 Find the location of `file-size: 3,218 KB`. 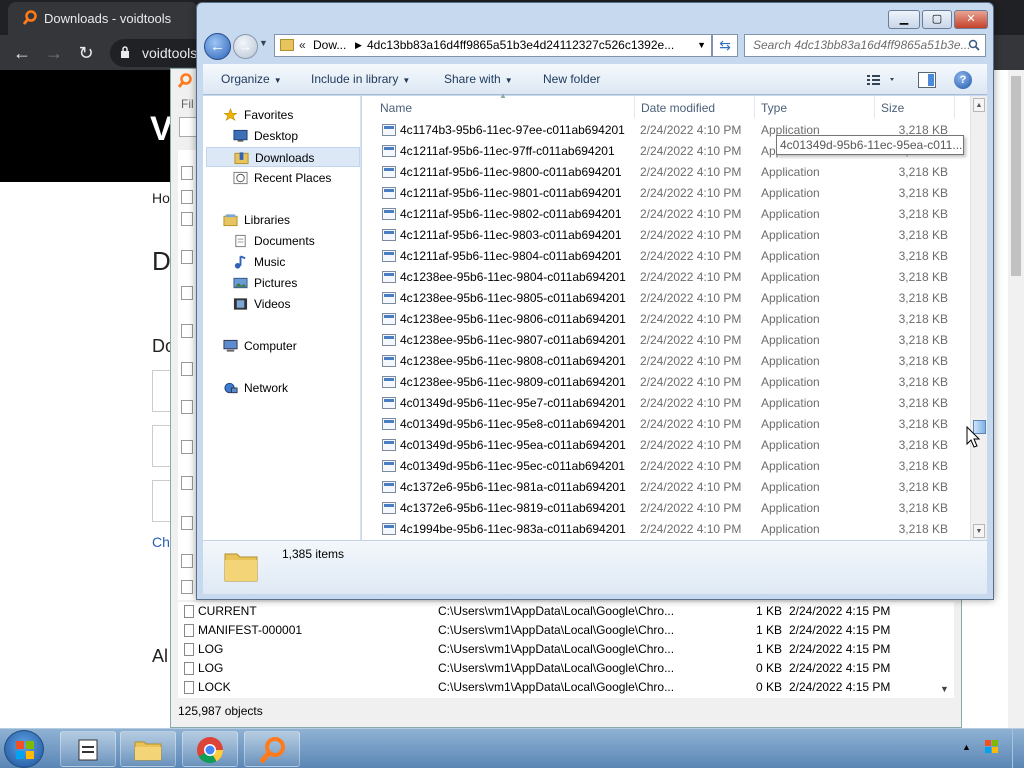

file-size: 3,218 KB is located at coordinates (923, 193).